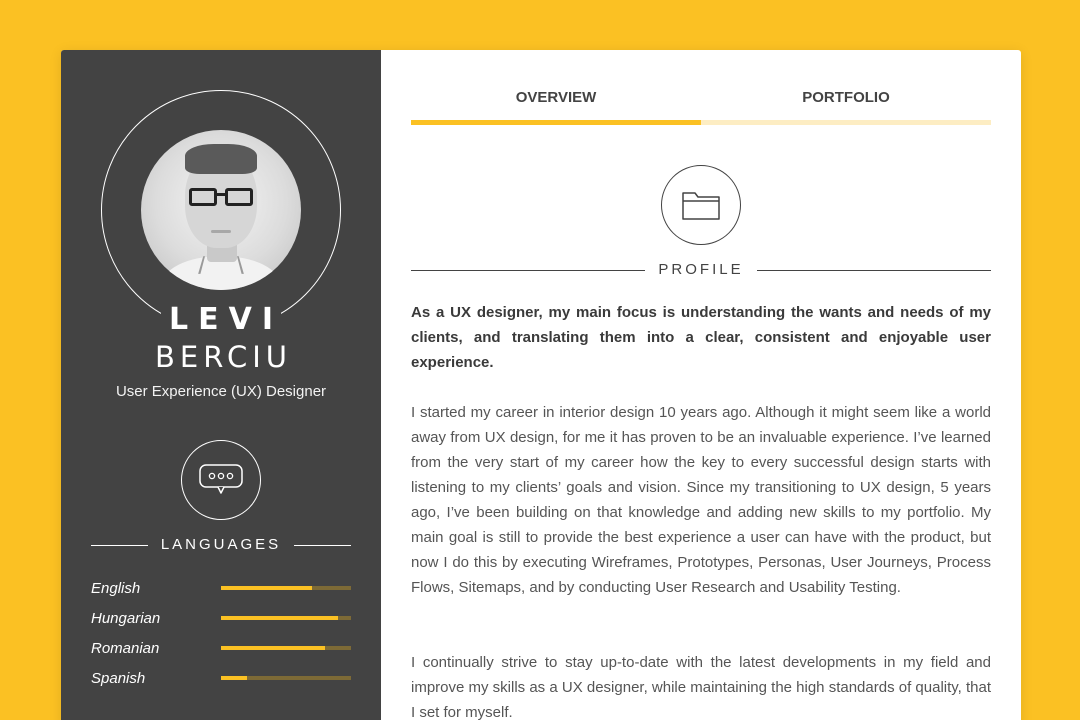 The width and height of the screenshot is (1080, 720). What do you see at coordinates (126, 618) in the screenshot?
I see `language-name: Hungarian` at bounding box center [126, 618].